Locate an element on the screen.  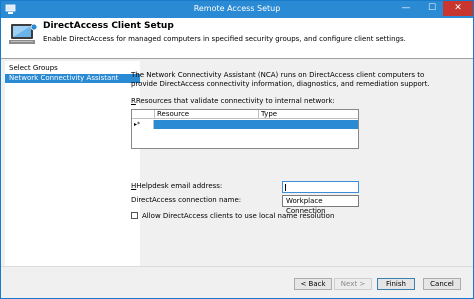
helpdesk-email-input is located at coordinates (320, 187).